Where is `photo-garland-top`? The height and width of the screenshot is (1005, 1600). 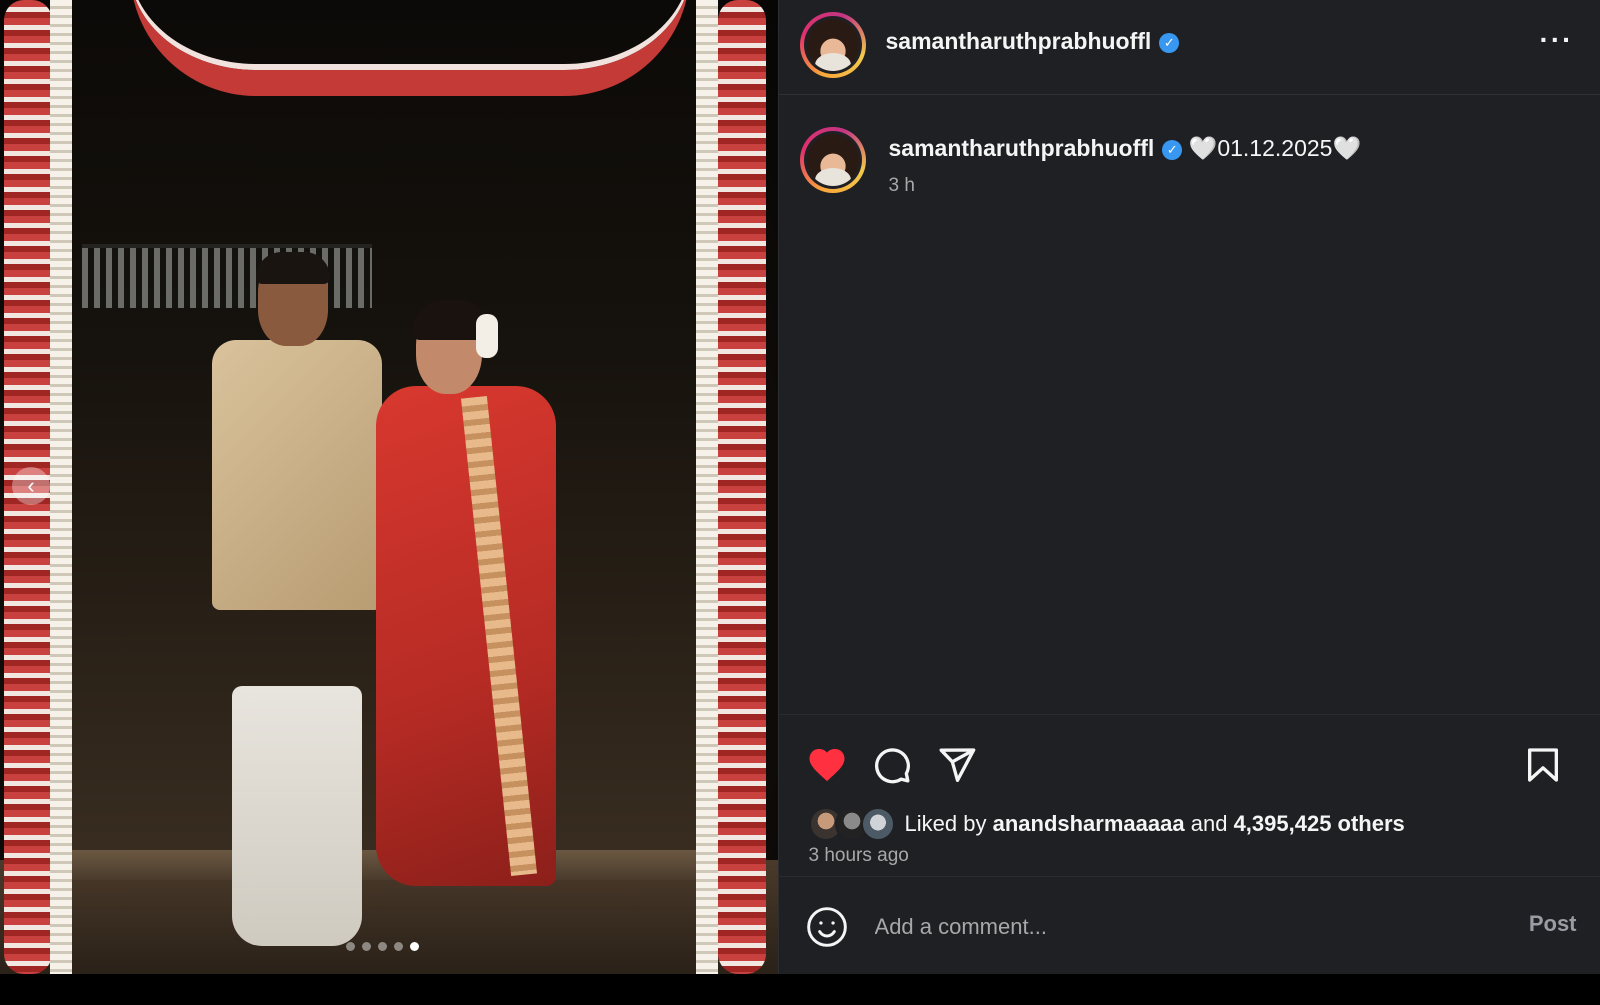 photo-garland-top is located at coordinates (410, 48).